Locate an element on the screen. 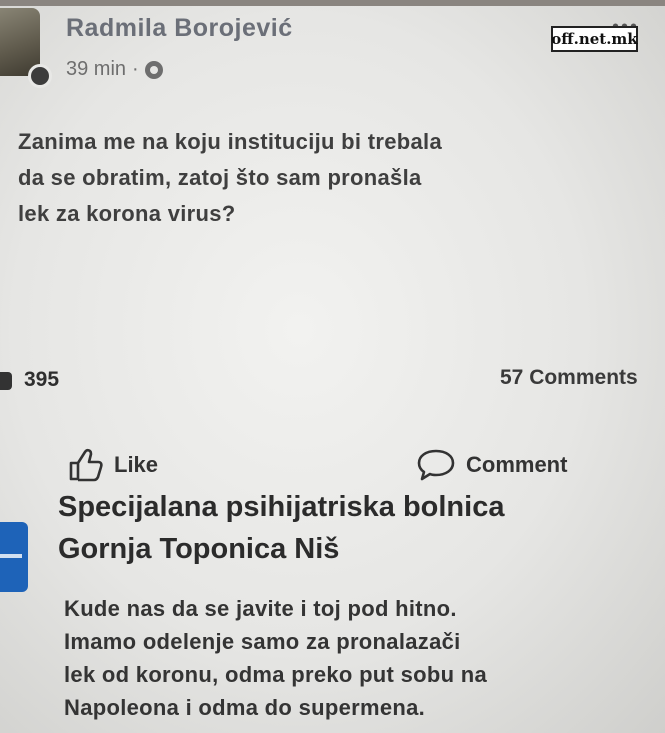 This screenshot has width=665, height=733. reaction-icon is located at coordinates (6, 381).